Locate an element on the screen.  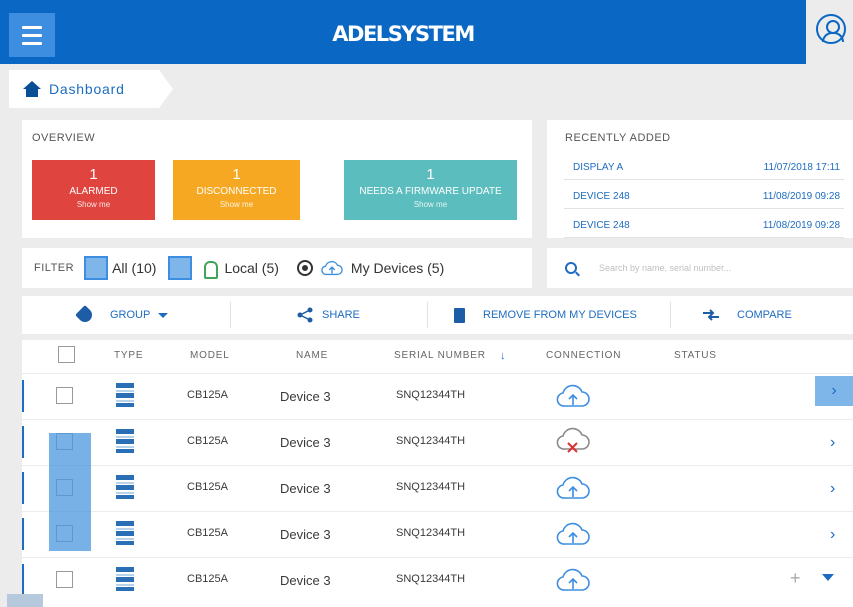
home-icon is located at coordinates (32, 89).